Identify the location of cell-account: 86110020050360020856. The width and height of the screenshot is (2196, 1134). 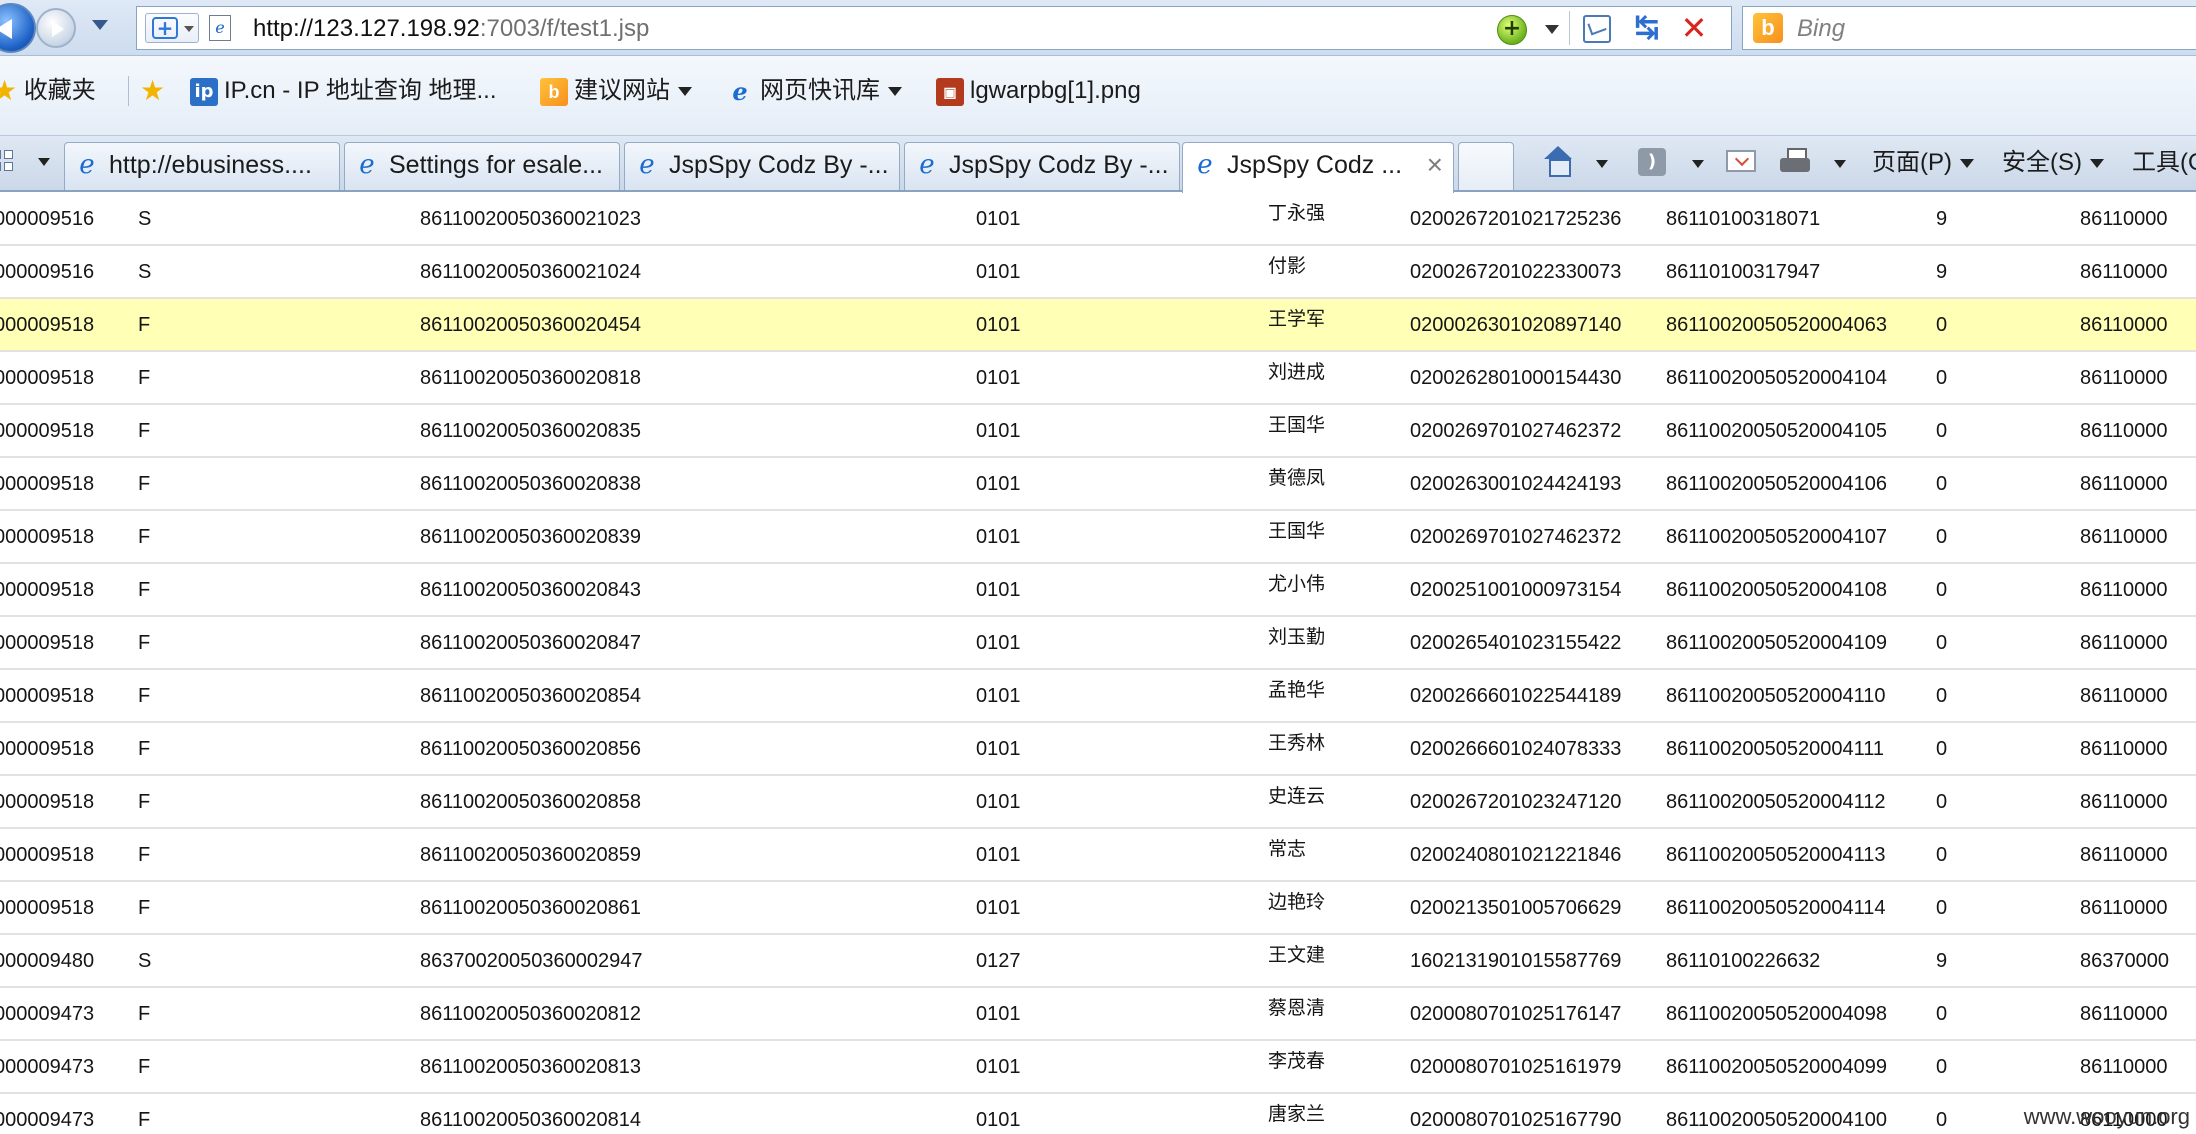
(530, 749).